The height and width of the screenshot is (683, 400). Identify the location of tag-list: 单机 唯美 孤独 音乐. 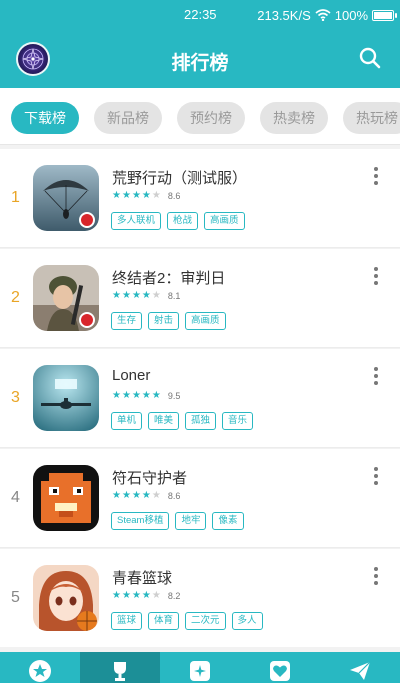
(182, 421).